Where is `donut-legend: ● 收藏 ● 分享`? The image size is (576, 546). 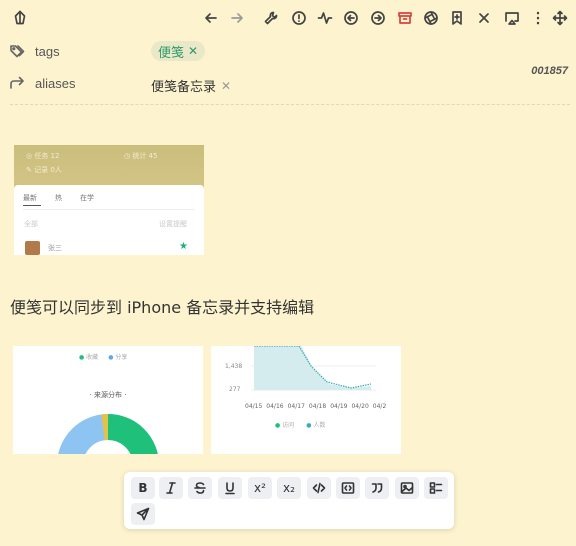
donut-legend: ● 收藏 ● 分享 is located at coordinates (103, 357).